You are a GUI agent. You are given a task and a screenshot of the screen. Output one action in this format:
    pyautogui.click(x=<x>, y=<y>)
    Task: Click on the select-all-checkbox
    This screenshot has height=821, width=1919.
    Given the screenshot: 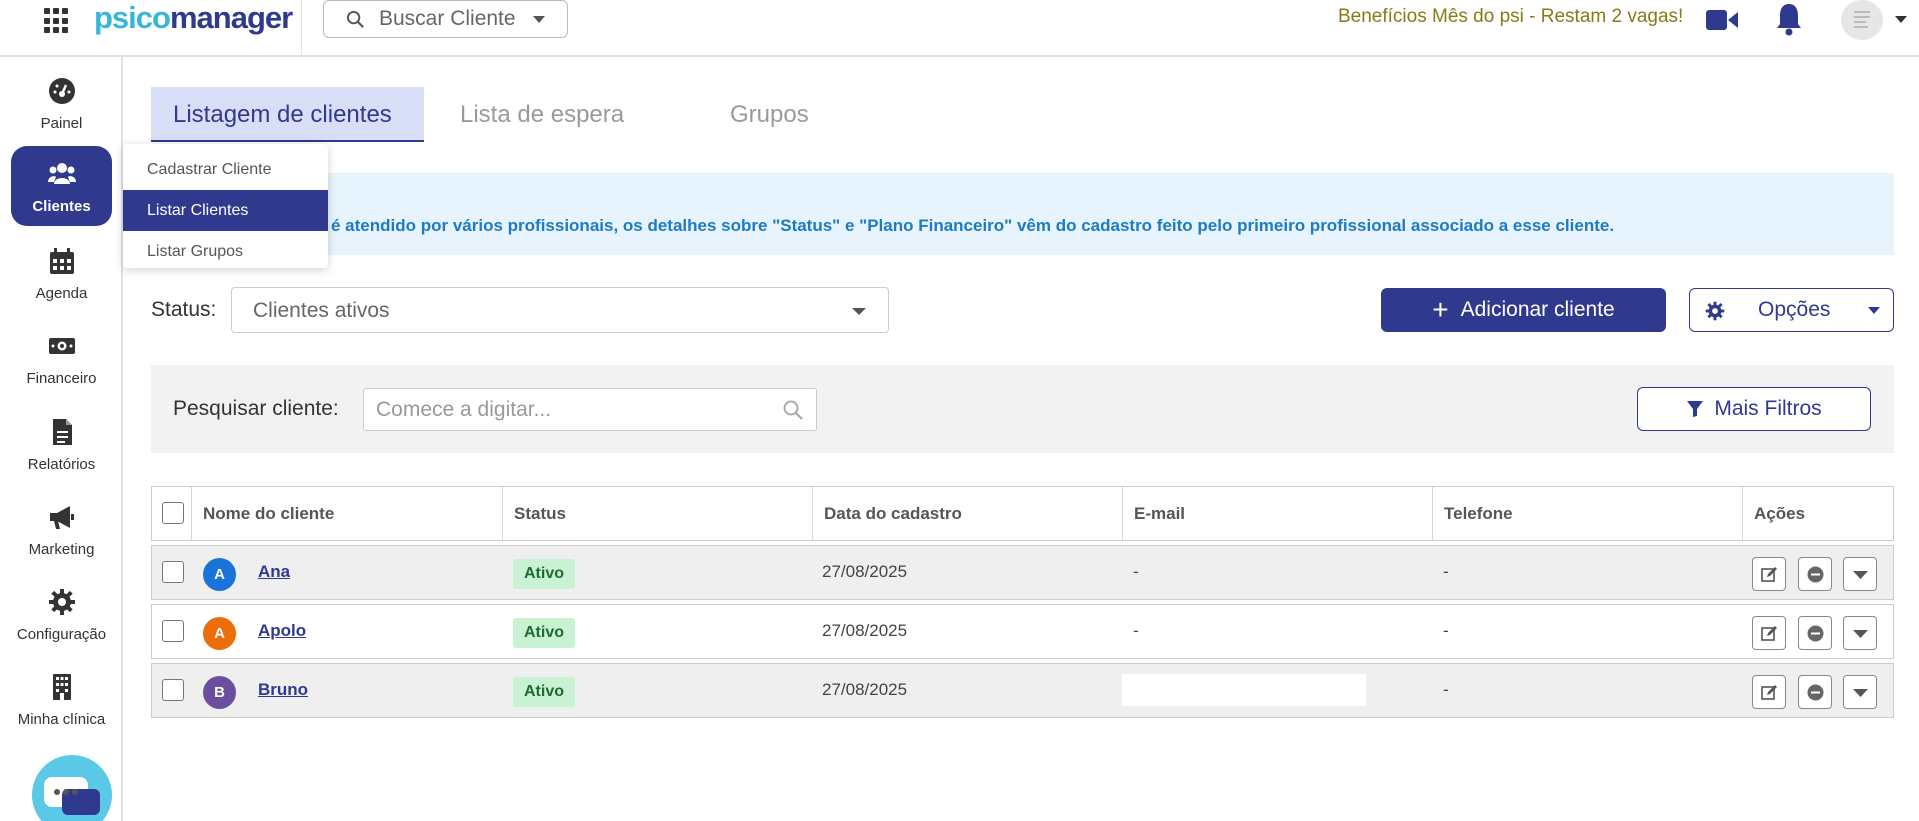 What is the action you would take?
    pyautogui.click(x=173, y=513)
    